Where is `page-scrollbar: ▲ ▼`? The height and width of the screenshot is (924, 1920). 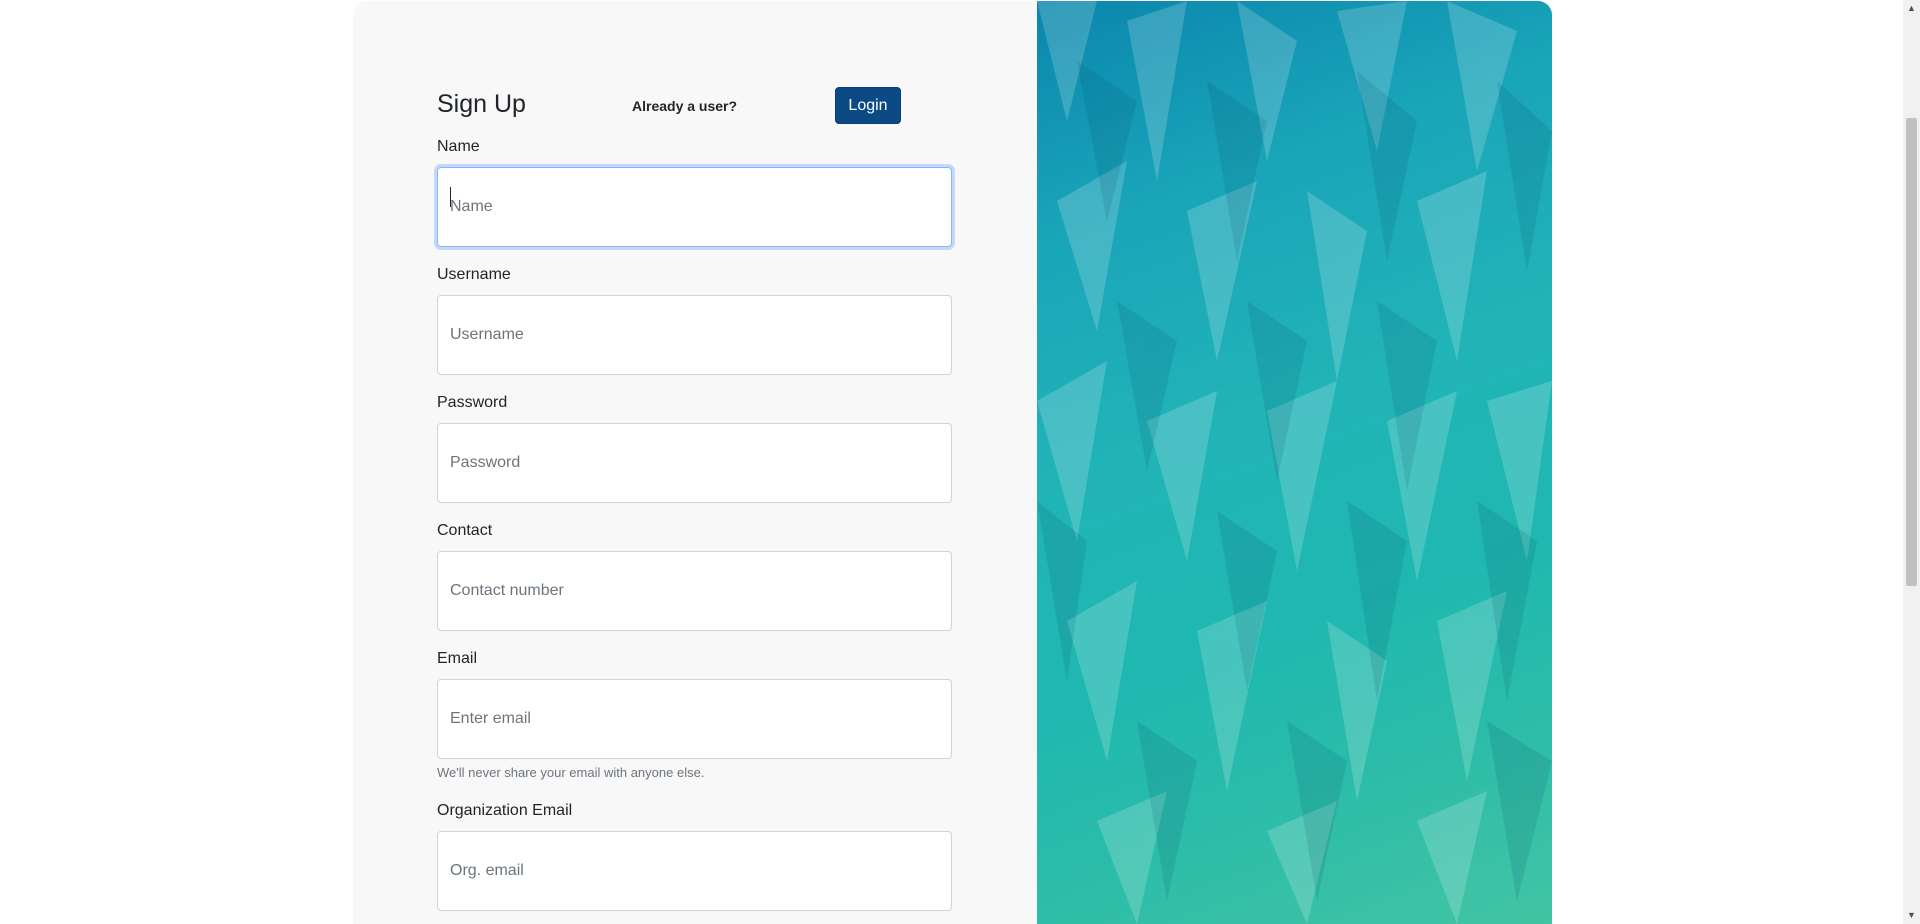 page-scrollbar: ▲ ▼ is located at coordinates (1911, 462).